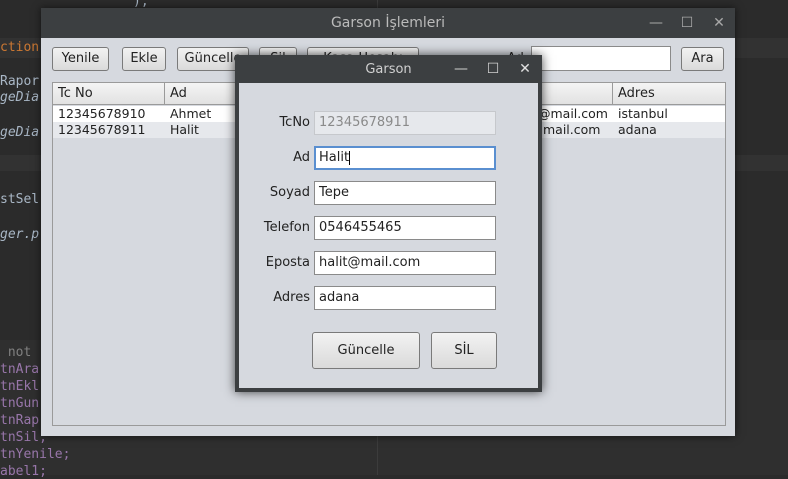 This screenshot has width=788, height=479. Describe the element at coordinates (405, 228) in the screenshot. I see `telefon-field: 0546455465` at that location.